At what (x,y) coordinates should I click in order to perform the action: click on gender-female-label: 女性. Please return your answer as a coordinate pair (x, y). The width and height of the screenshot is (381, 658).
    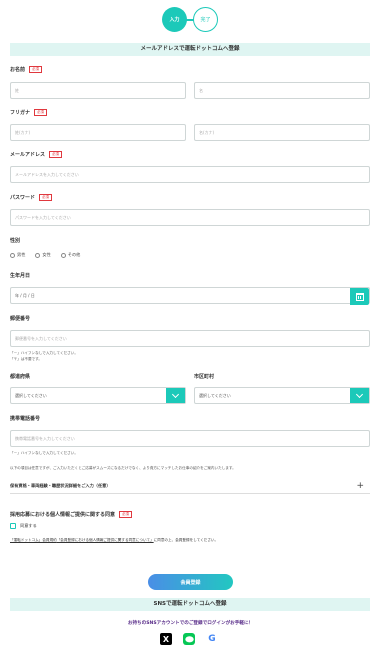
    Looking at the image, I should click on (46, 254).